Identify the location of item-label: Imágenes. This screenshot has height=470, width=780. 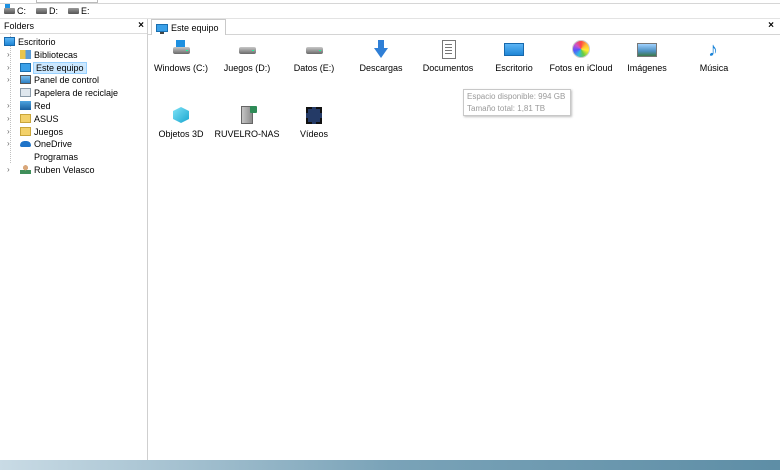
(647, 68).